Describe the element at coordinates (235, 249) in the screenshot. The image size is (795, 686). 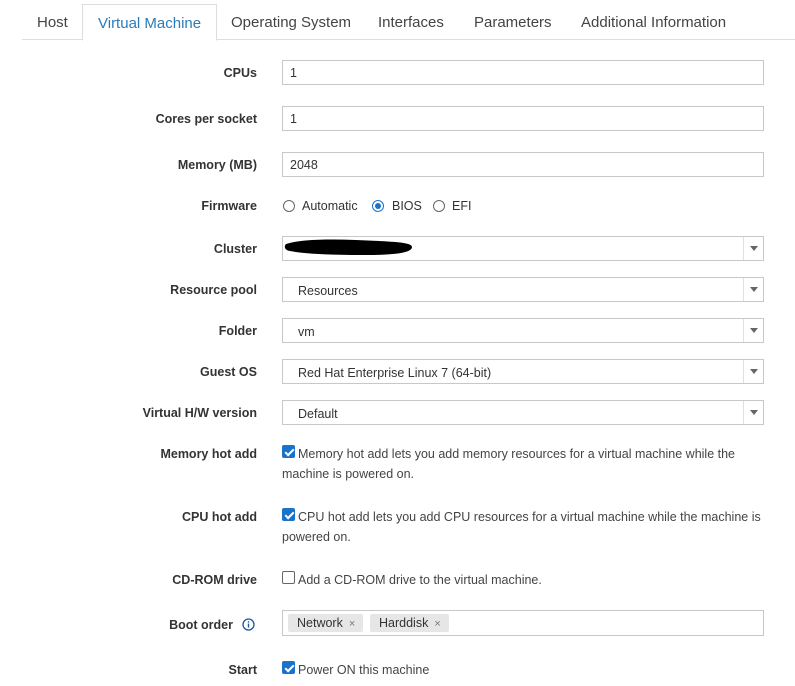
I see `cluster-label: Cluster` at that location.